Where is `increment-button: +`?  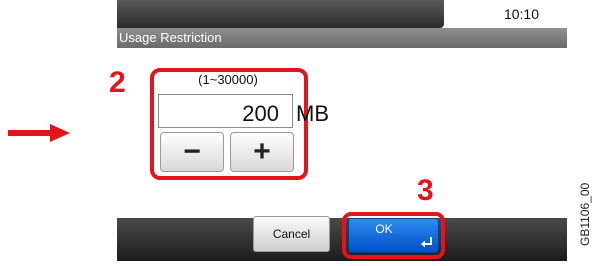 increment-button: + is located at coordinates (262, 152).